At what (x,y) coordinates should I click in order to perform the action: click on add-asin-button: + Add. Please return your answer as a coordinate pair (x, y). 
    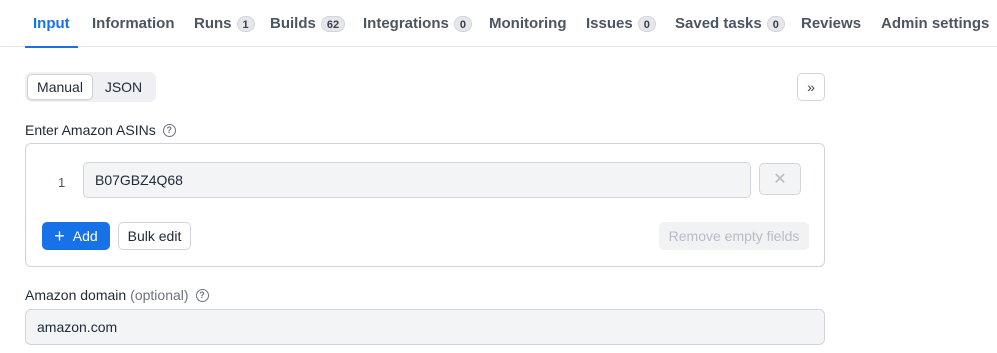
    Looking at the image, I should click on (76, 236).